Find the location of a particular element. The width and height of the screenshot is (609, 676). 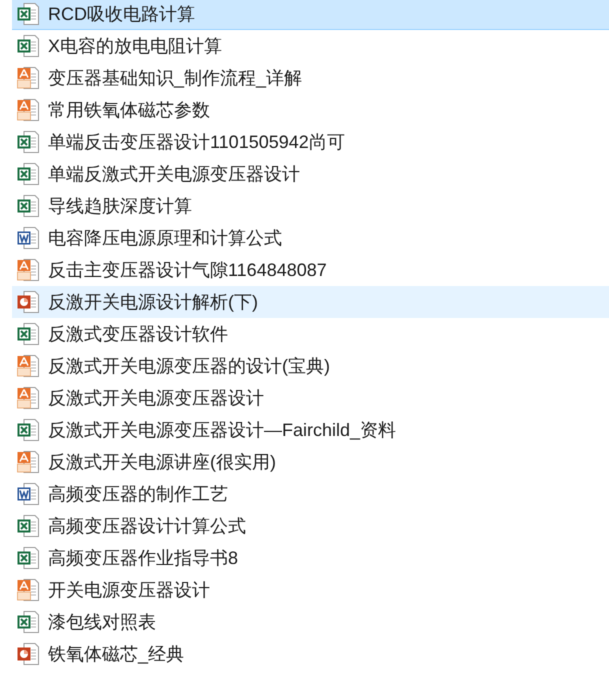

file-list-item: 反激开关电源设计解析(下) is located at coordinates (310, 302).